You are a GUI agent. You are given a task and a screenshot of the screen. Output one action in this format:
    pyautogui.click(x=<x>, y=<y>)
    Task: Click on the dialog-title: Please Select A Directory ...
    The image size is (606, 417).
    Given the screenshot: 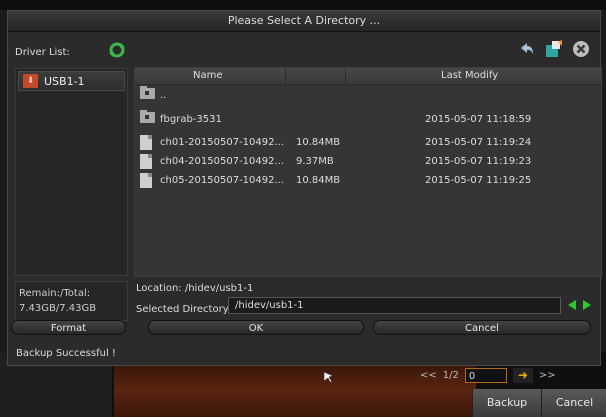 What is the action you would take?
    pyautogui.click(x=304, y=21)
    